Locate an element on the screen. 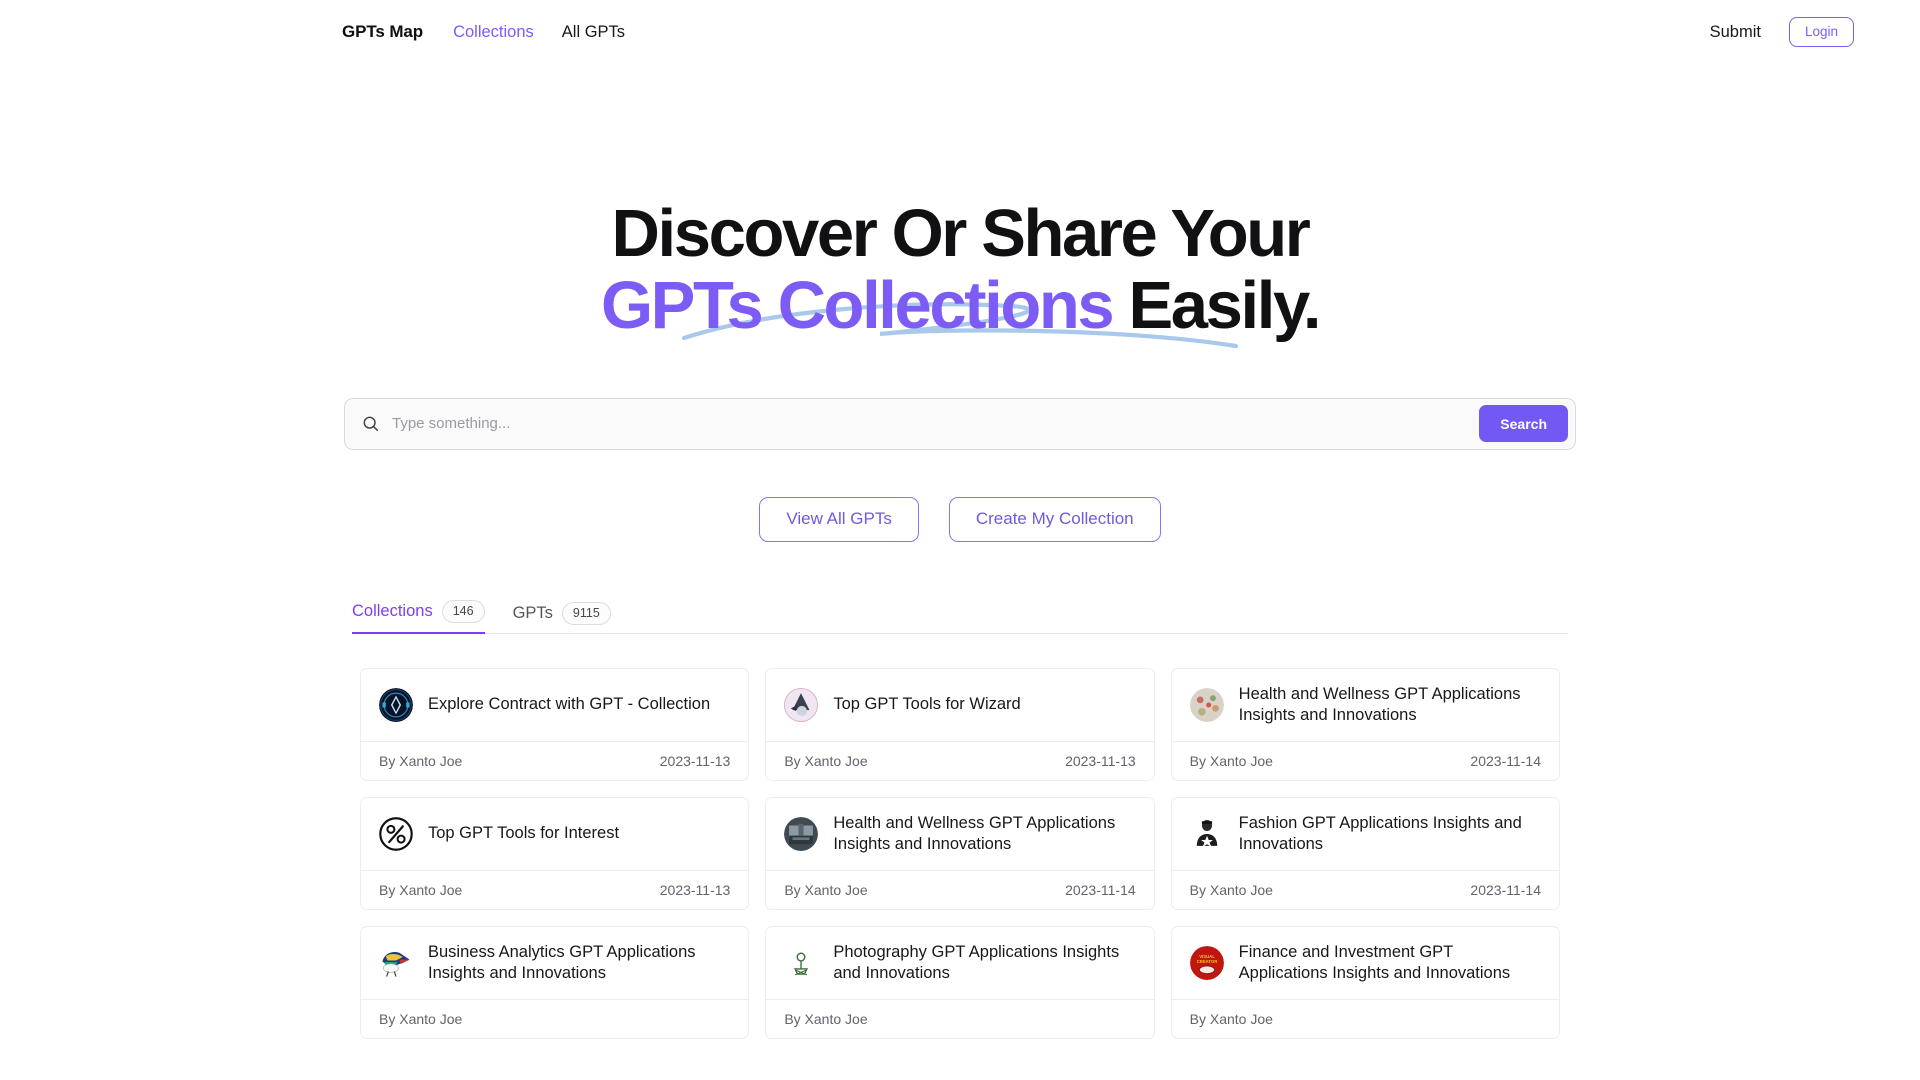 This screenshot has height=1080, width=1920. header-actions: Submit Login is located at coordinates (1795, 32).